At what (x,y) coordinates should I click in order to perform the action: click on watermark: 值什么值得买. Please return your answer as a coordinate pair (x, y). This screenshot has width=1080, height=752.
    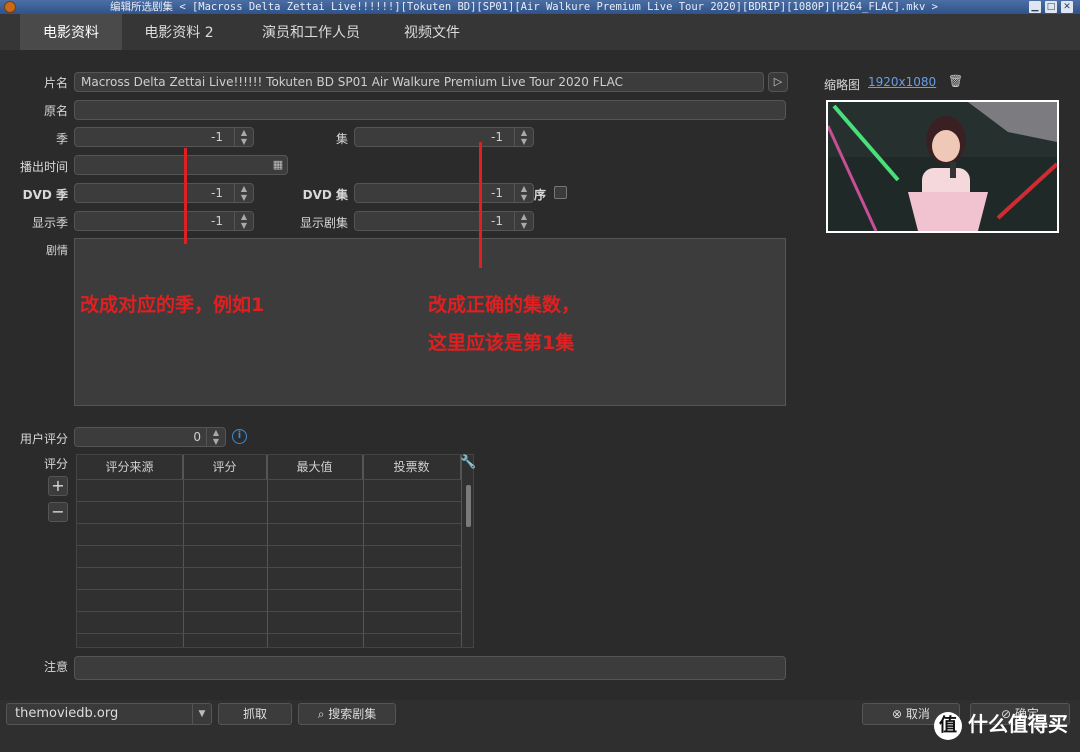
    Looking at the image, I should click on (1001, 724).